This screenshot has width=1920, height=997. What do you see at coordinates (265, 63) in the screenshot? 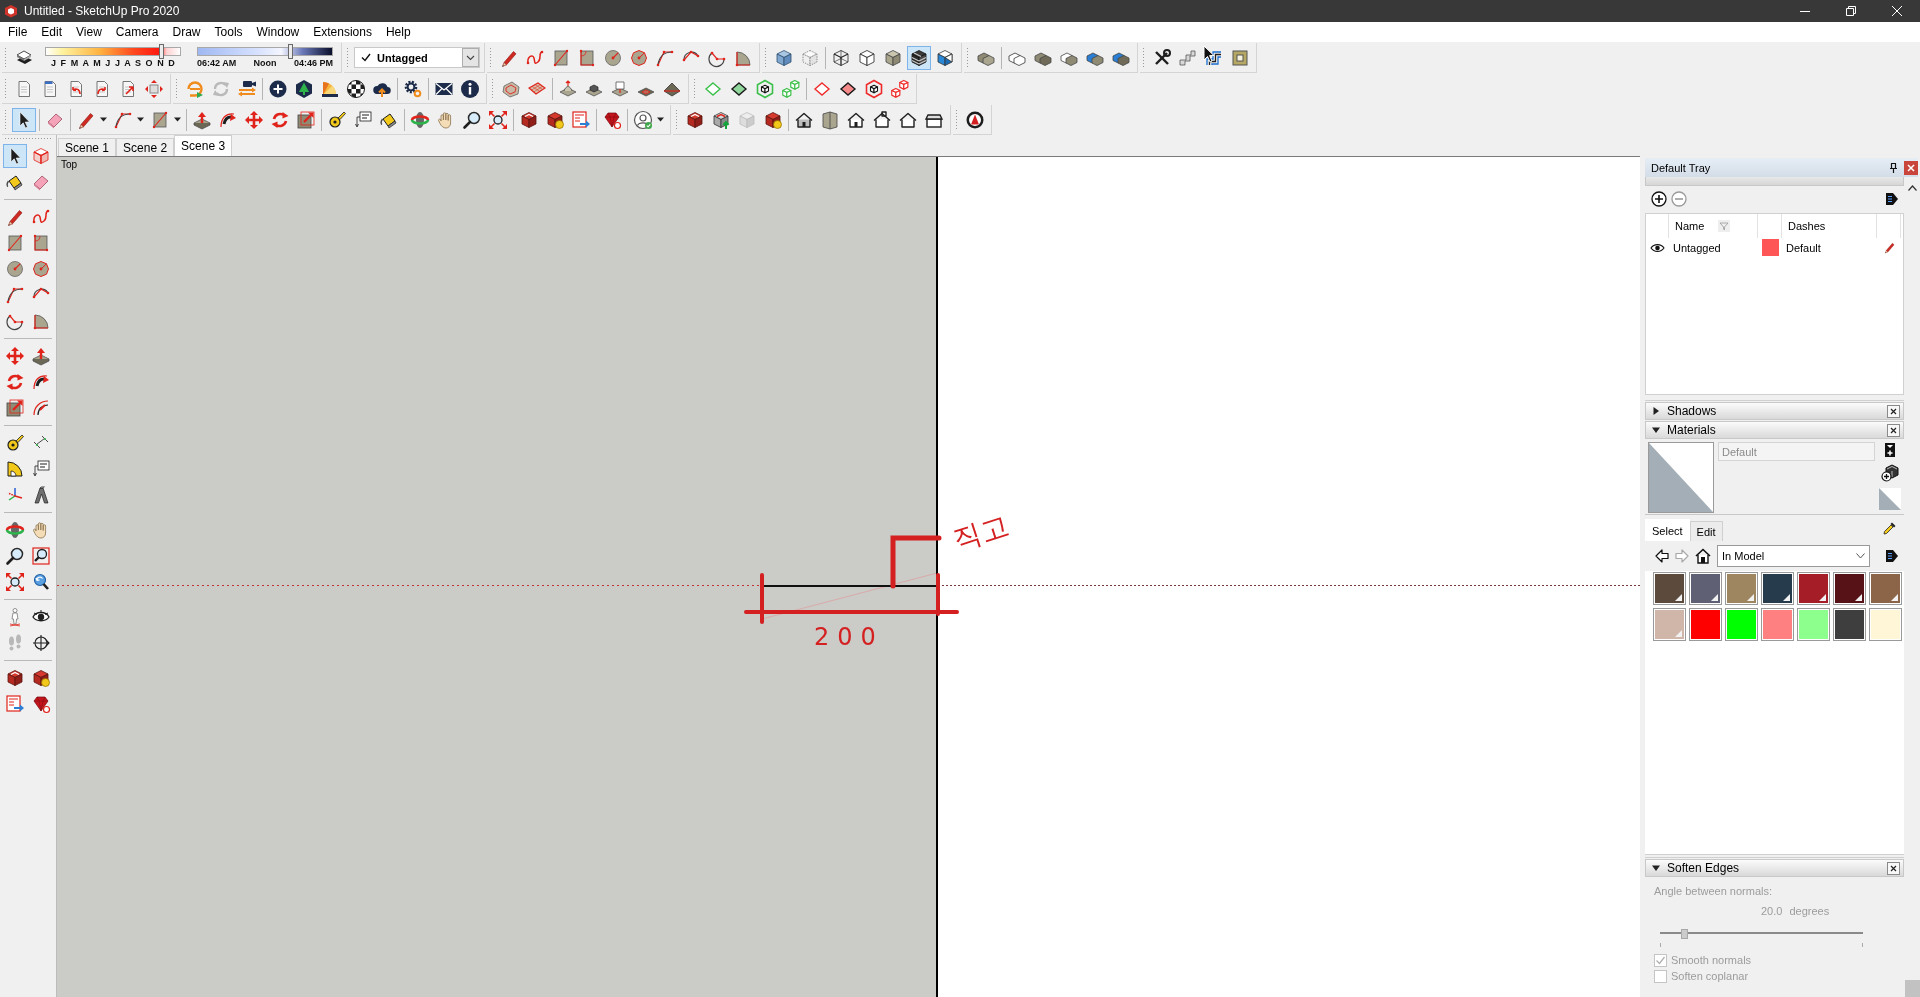
I see `time-label: Noon` at bounding box center [265, 63].